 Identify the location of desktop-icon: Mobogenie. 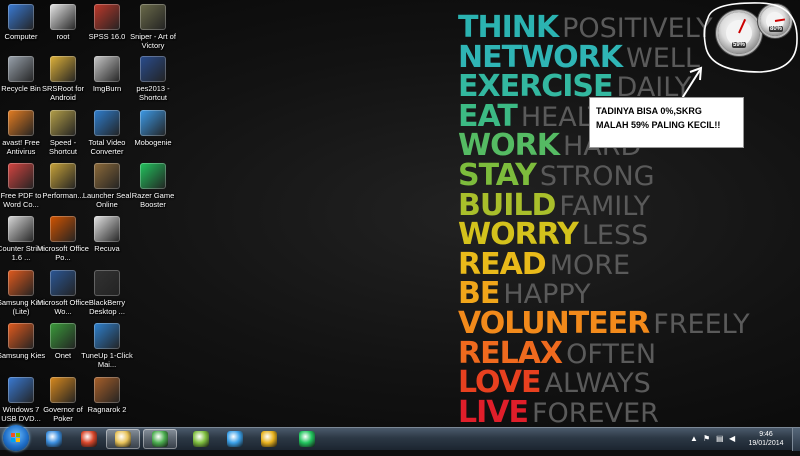
(153, 128).